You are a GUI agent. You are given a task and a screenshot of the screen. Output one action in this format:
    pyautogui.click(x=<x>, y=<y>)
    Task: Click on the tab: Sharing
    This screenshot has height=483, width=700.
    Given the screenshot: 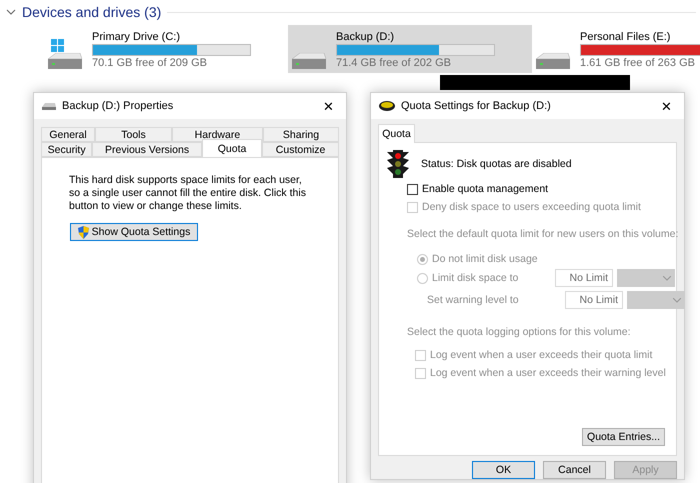 What is the action you would take?
    pyautogui.click(x=300, y=134)
    